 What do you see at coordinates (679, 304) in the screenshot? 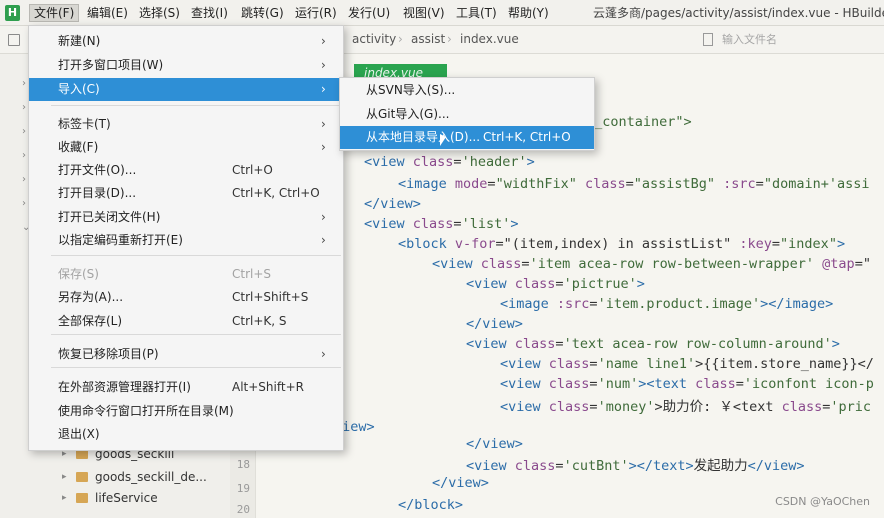
I see `code-token: 'item.product.image'` at bounding box center [679, 304].